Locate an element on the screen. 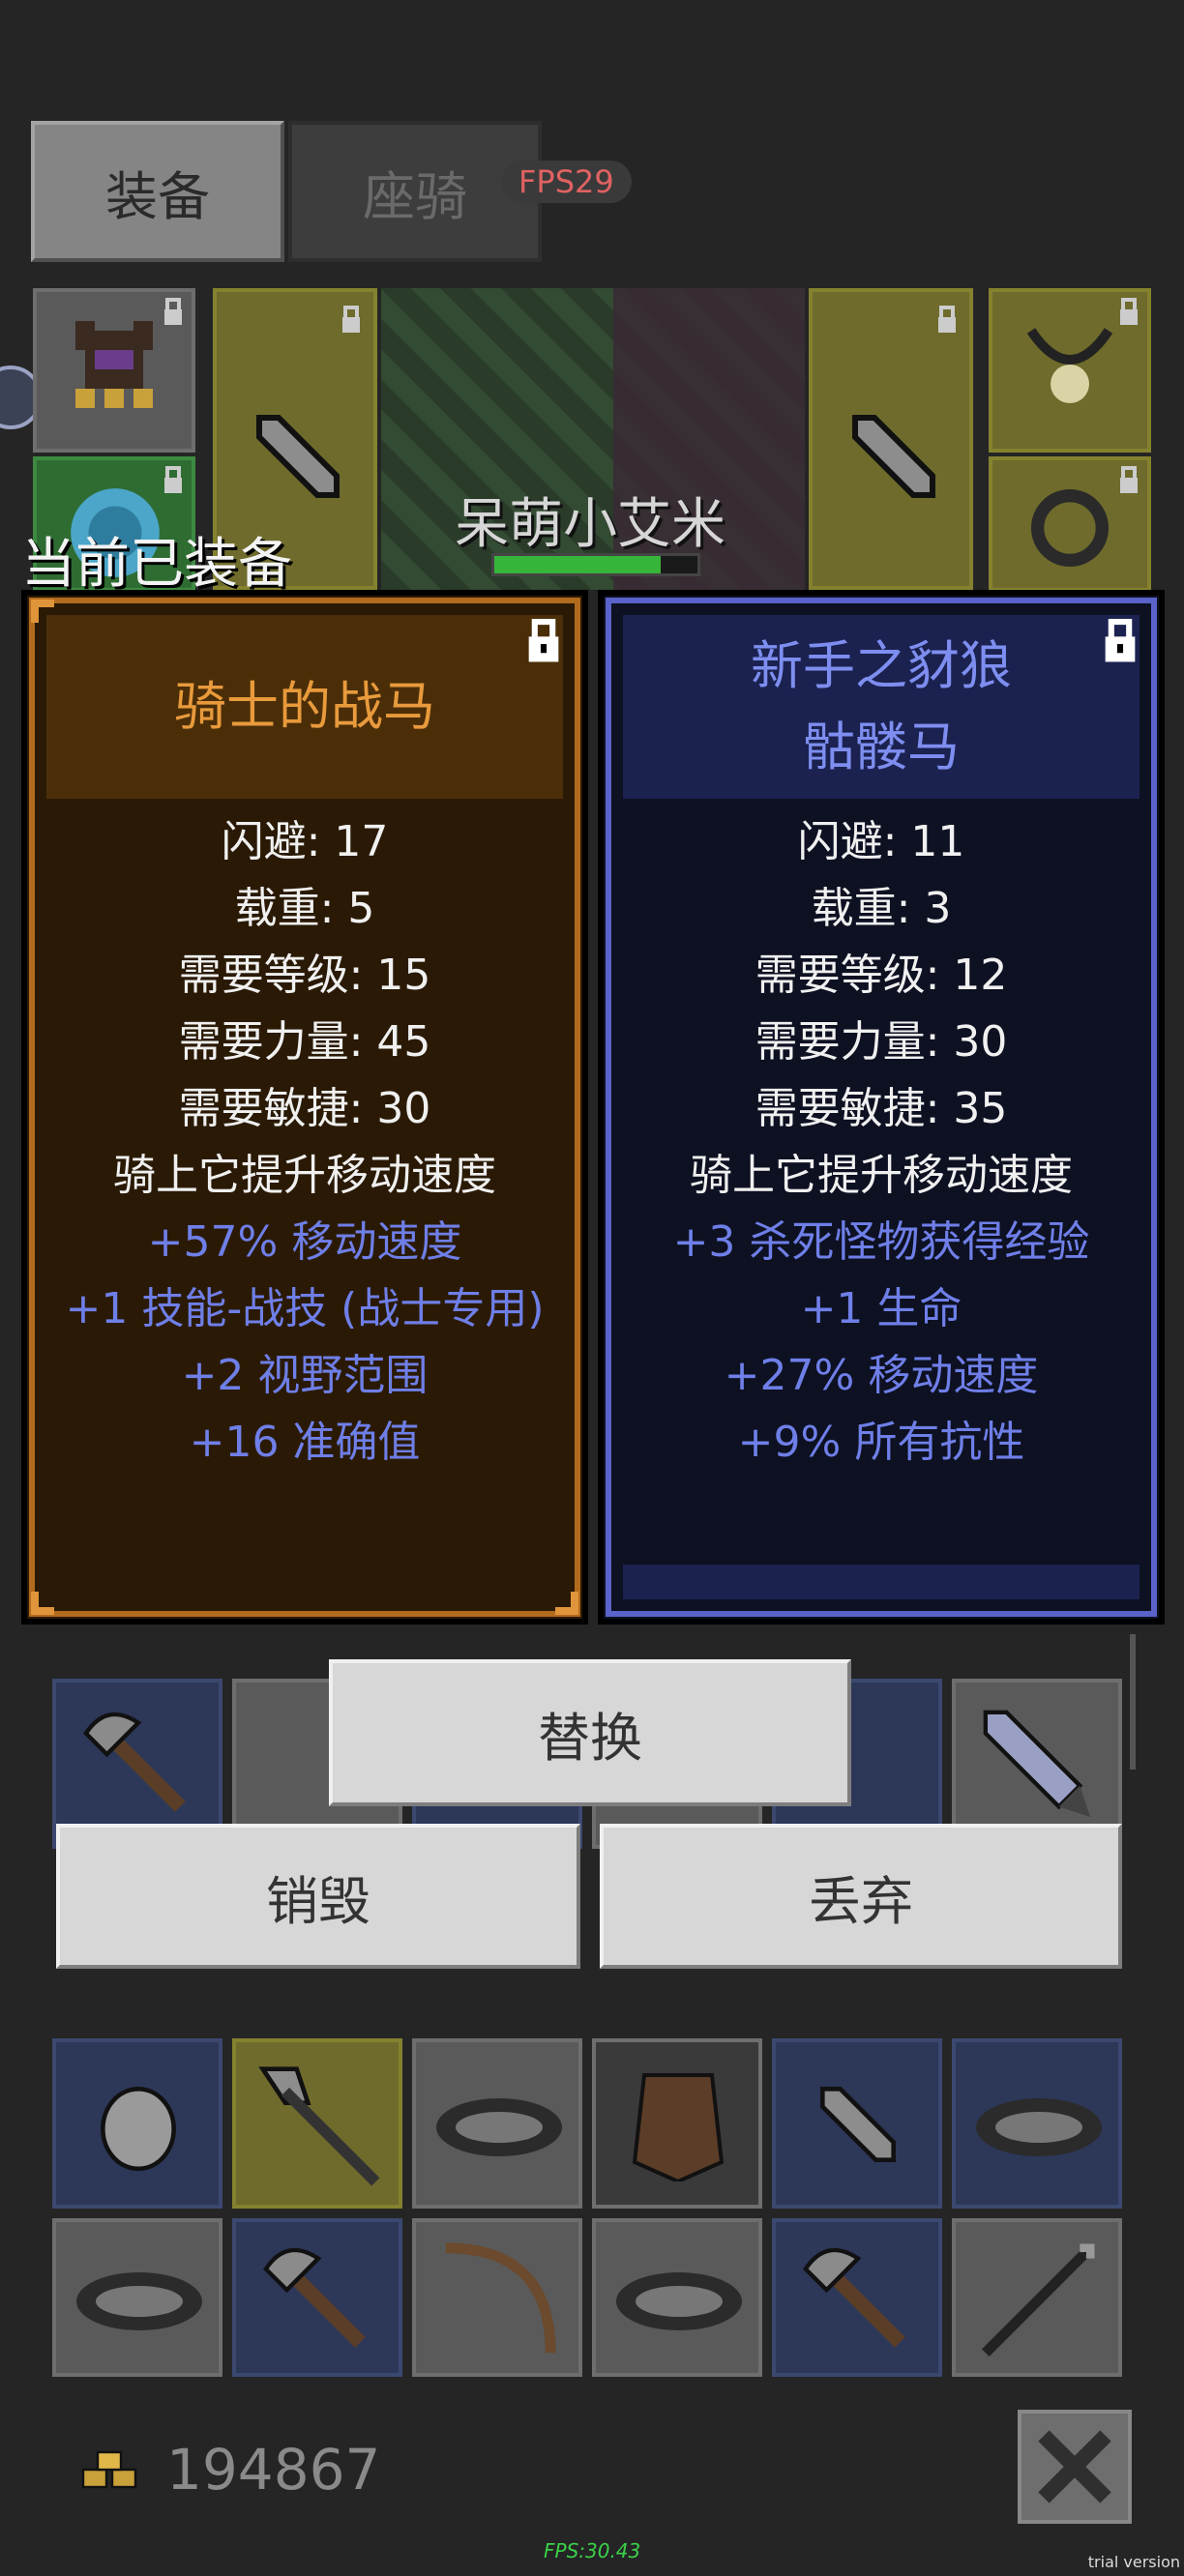 The image size is (1184, 2576). stat-line: 需要敏捷: 30 is located at coordinates (304, 1108).